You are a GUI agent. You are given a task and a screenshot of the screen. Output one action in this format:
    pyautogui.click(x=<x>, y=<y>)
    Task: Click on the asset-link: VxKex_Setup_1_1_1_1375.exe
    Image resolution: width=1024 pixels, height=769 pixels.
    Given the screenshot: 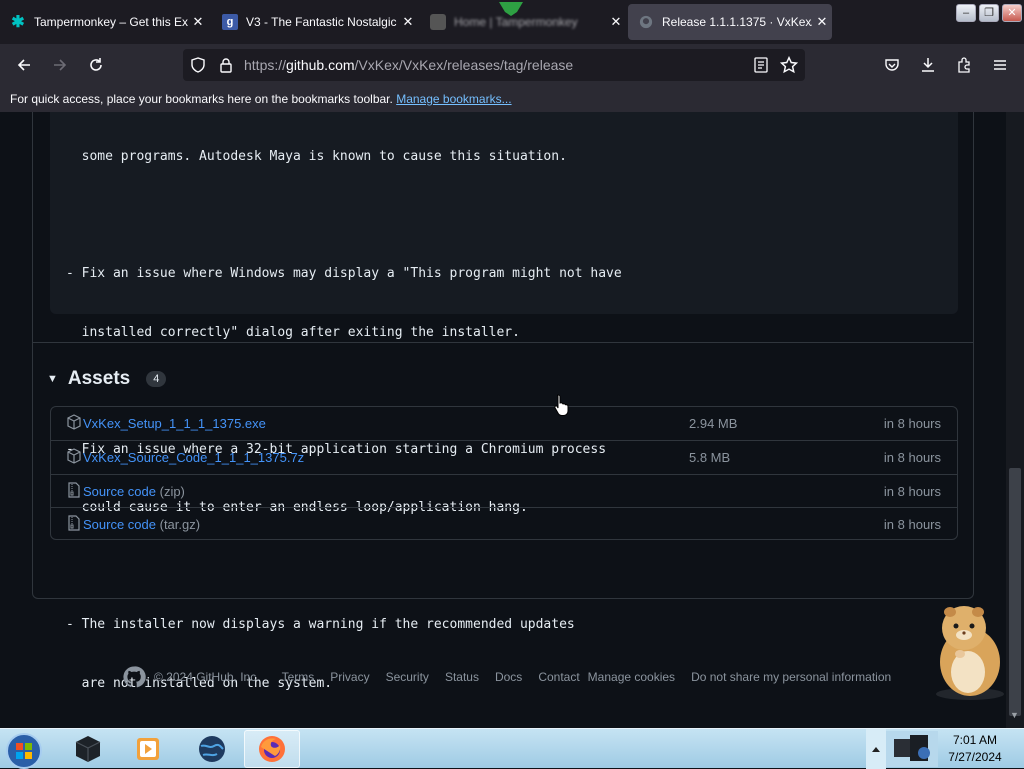 What is the action you would take?
    pyautogui.click(x=174, y=423)
    